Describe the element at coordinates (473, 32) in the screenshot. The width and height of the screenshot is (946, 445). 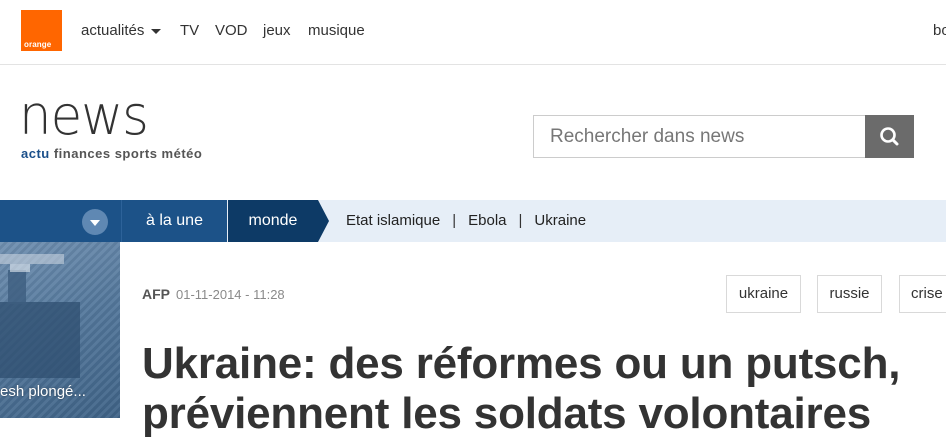
I see `top-bar: orange actualités TV VOD jeux musique bo` at that location.